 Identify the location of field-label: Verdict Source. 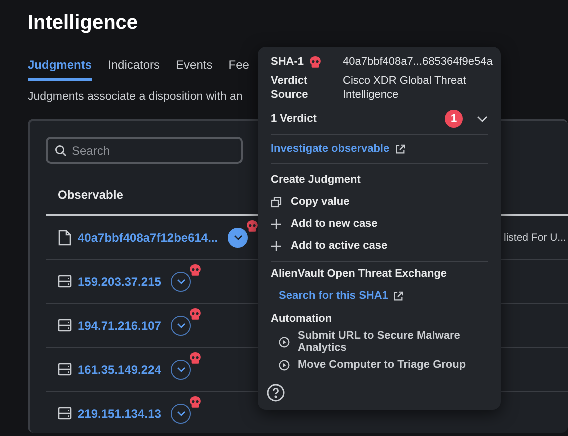
(290, 88).